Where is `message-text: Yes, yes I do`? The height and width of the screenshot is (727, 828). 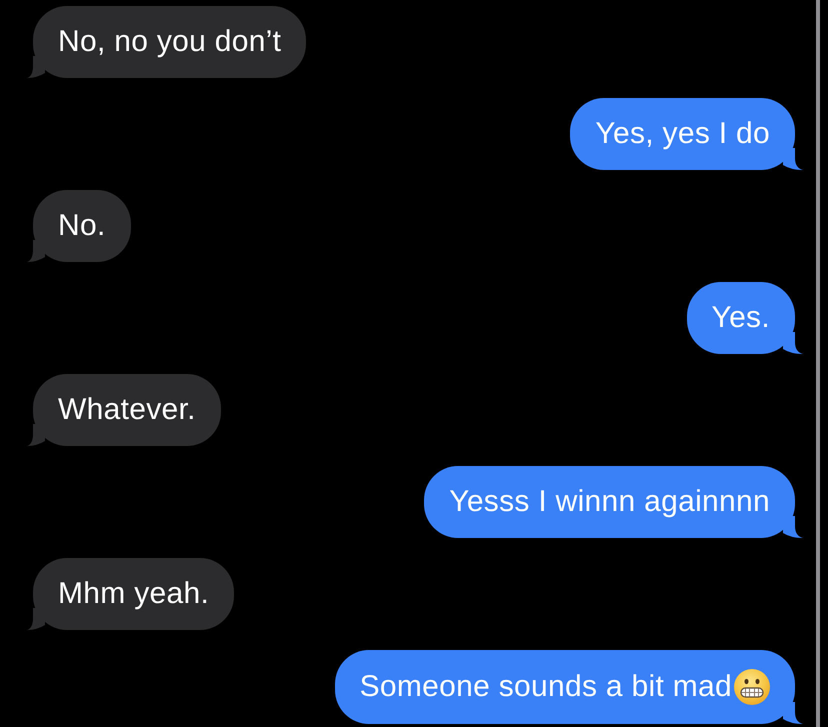
message-text: Yes, yes I do is located at coordinates (682, 134).